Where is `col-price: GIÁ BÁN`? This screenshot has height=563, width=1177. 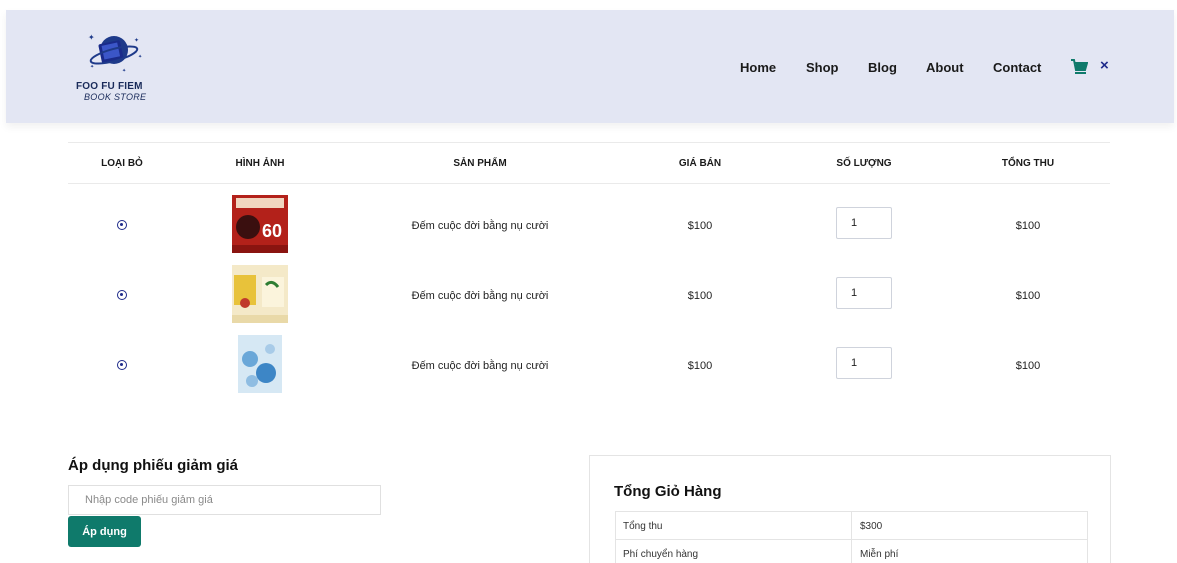
col-price: GIÁ BÁN is located at coordinates (700, 163).